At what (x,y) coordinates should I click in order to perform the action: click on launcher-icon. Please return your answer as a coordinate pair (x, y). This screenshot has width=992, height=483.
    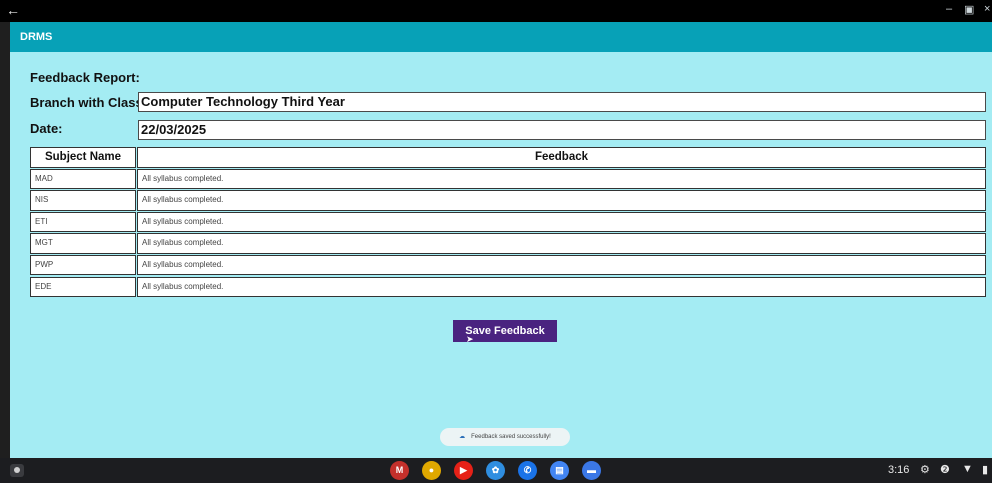
    Looking at the image, I should click on (17, 470).